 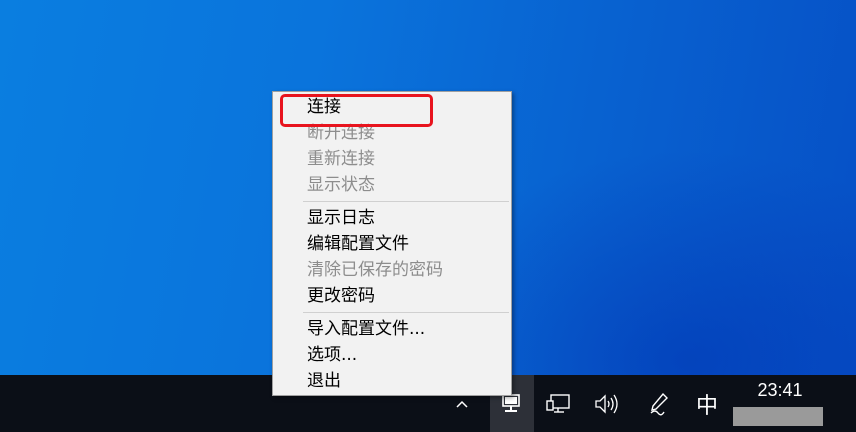 I want to click on menu-item-exit: 退出, so click(x=324, y=381).